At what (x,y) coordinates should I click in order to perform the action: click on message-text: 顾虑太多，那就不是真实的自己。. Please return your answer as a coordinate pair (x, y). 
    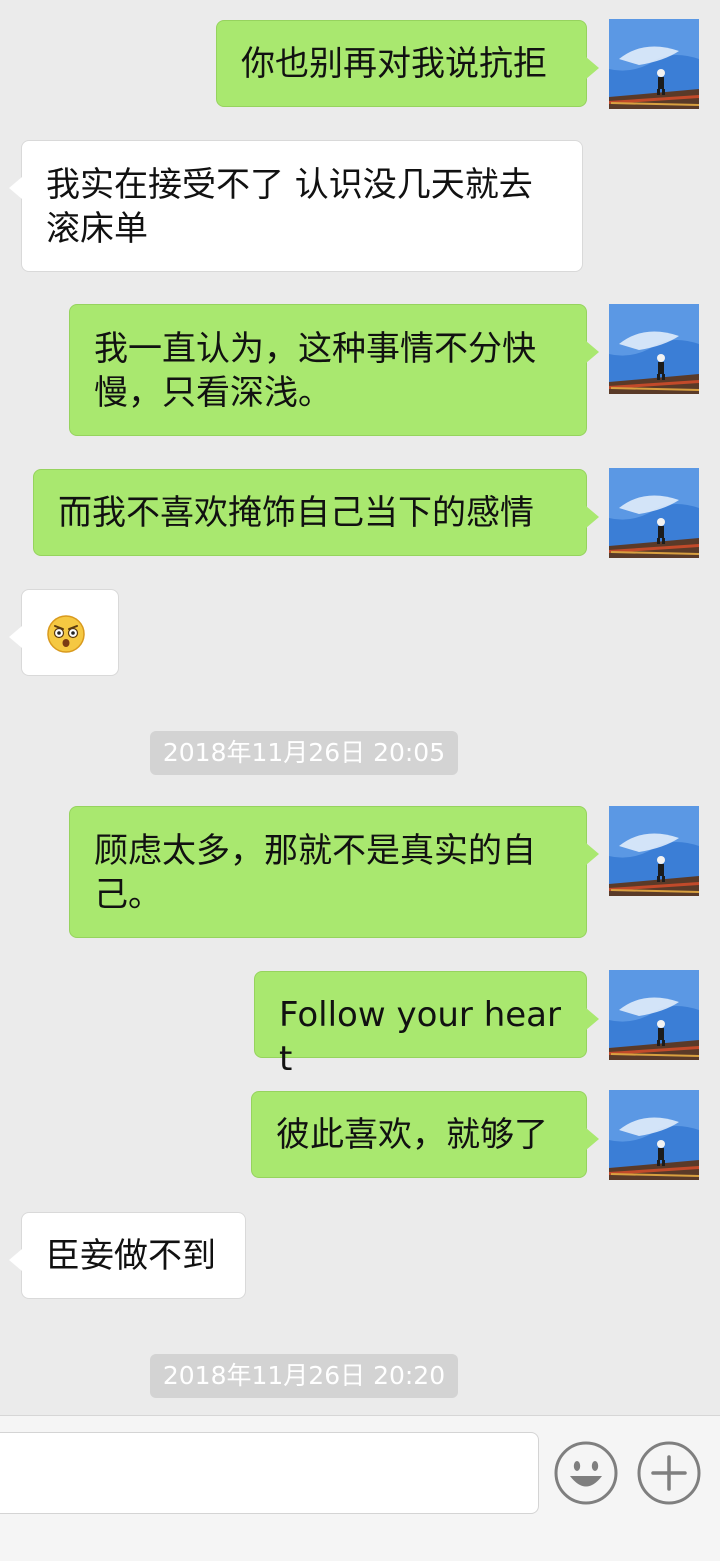
    Looking at the image, I should click on (315, 873).